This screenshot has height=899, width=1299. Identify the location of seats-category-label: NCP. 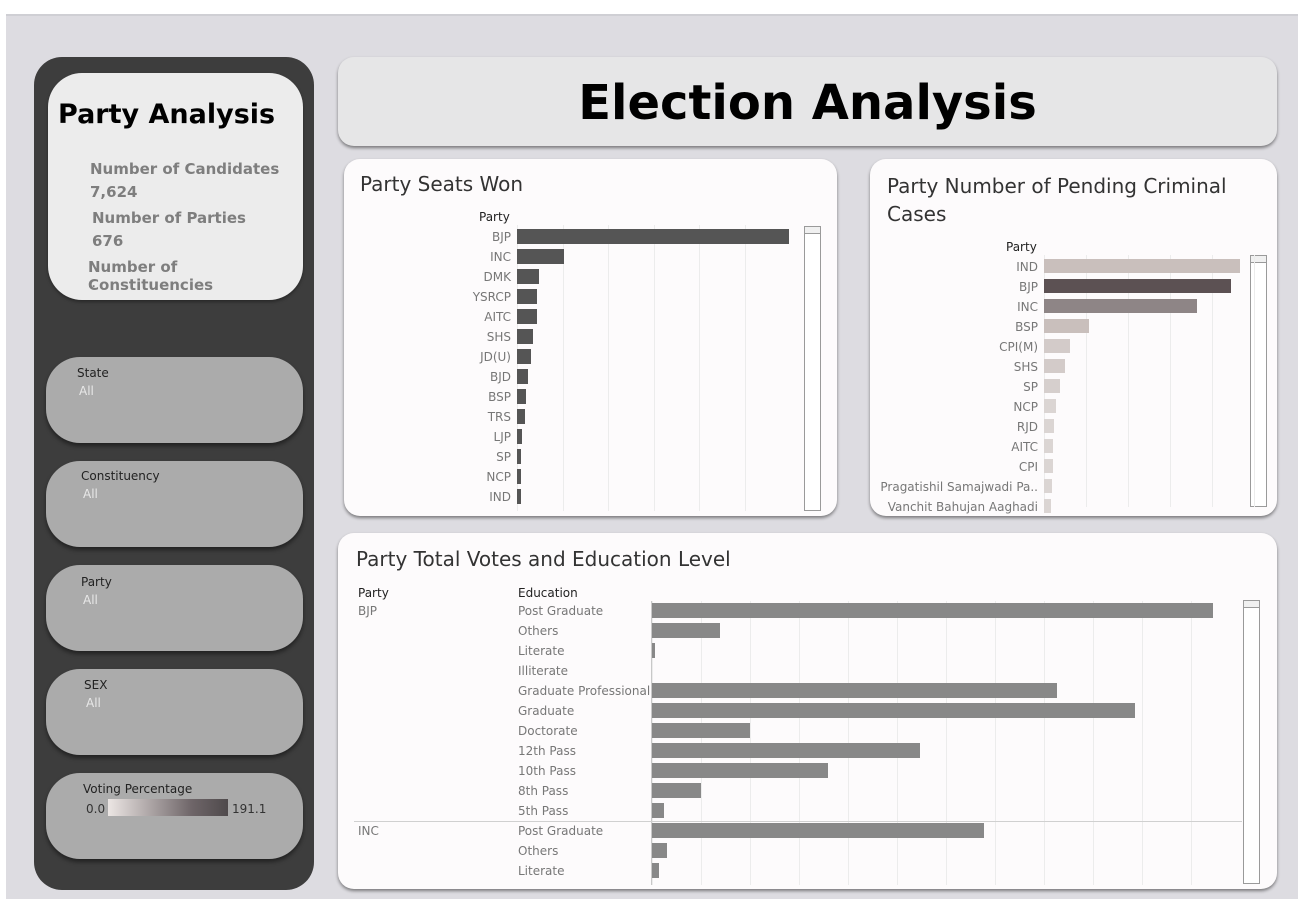
(498, 477).